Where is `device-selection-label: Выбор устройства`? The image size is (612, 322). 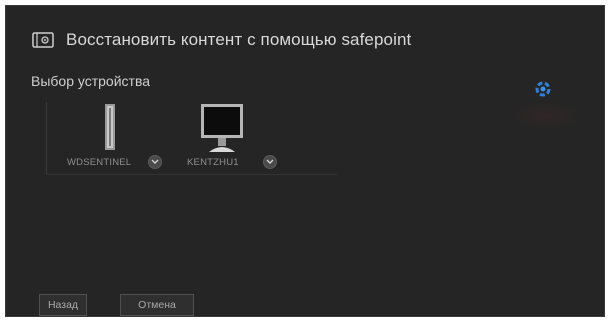 device-selection-label: Выбор устройства is located at coordinates (91, 81).